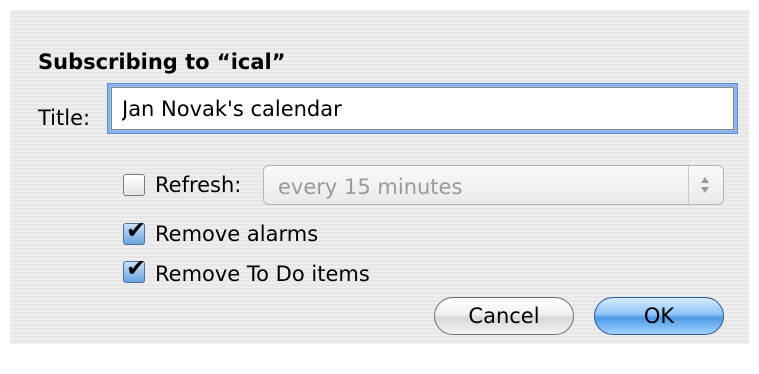 The width and height of the screenshot is (759, 374). Describe the element at coordinates (262, 274) in the screenshot. I see `remove-todo-label: Remove To Do items` at that location.